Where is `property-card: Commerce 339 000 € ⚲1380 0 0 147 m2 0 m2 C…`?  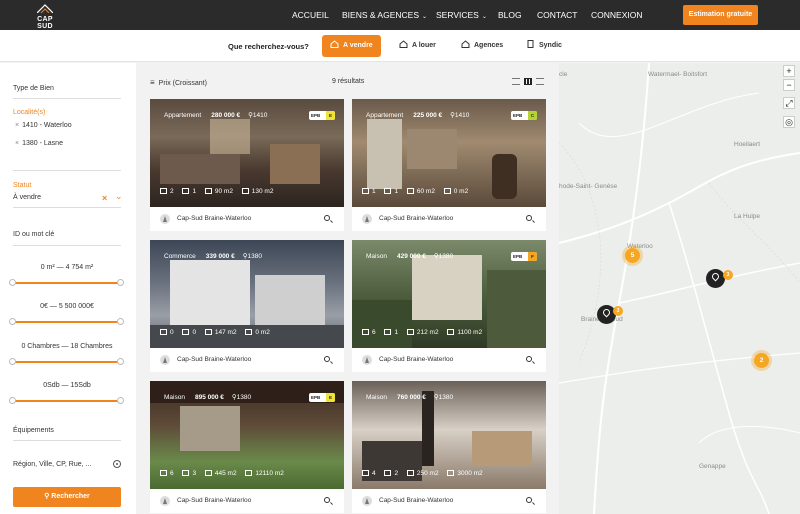 property-card: Commerce 339 000 € ⚲1380 0 0 147 m2 0 m2 C… is located at coordinates (247, 306).